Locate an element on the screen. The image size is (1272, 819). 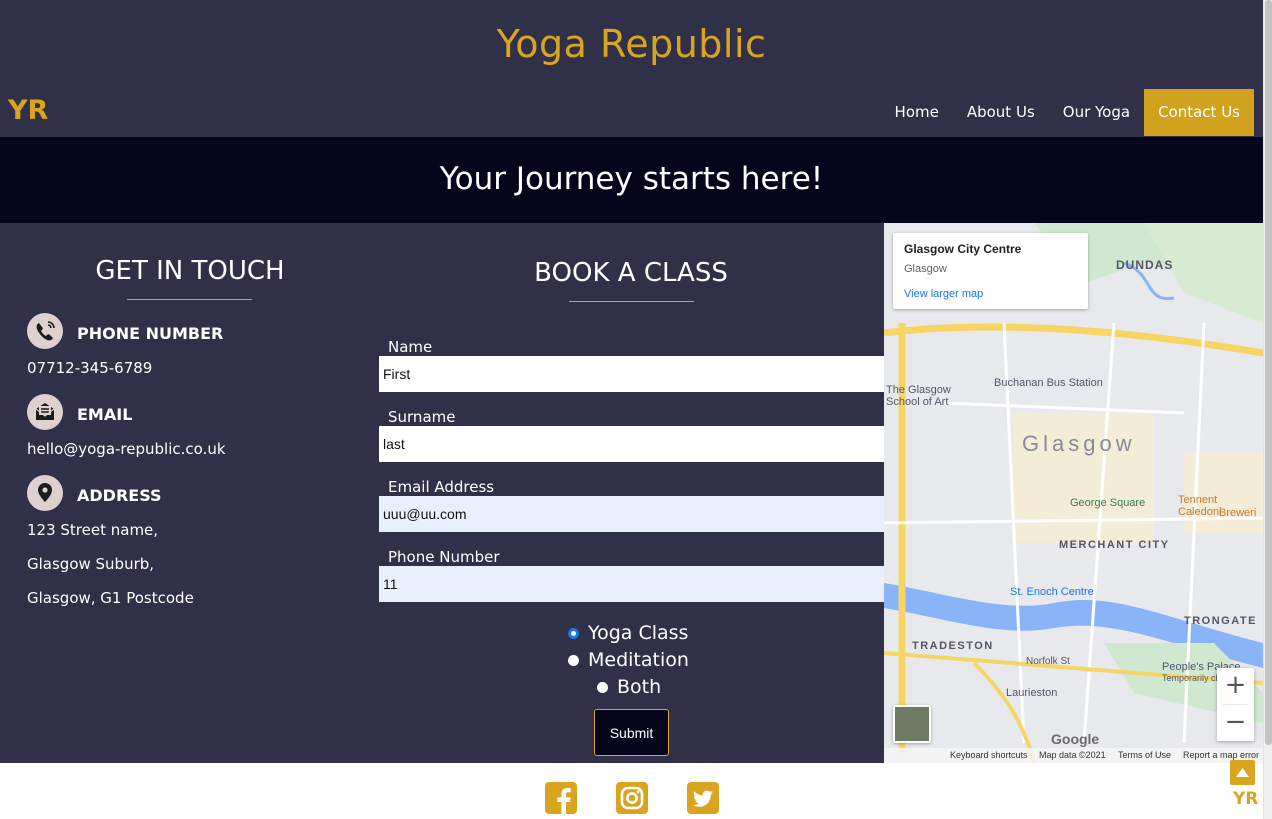
map-label-st-enoch: St. Enoch Centre is located at coordinates (1052, 592).